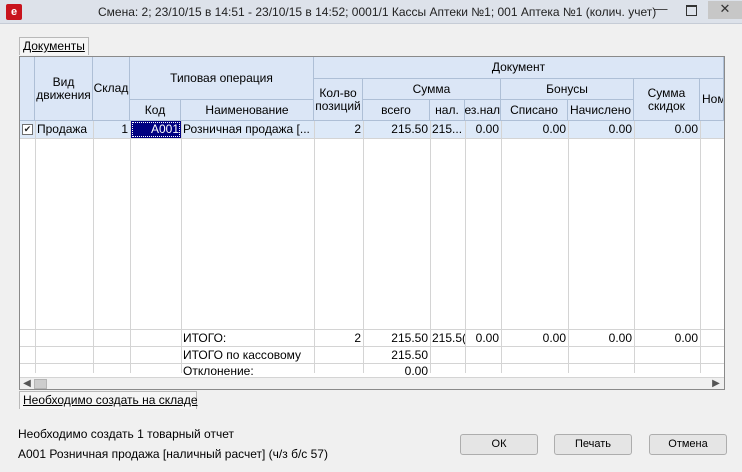 This screenshot has height=472, width=742. I want to click on tab-documents: Документы, so click(54, 46).